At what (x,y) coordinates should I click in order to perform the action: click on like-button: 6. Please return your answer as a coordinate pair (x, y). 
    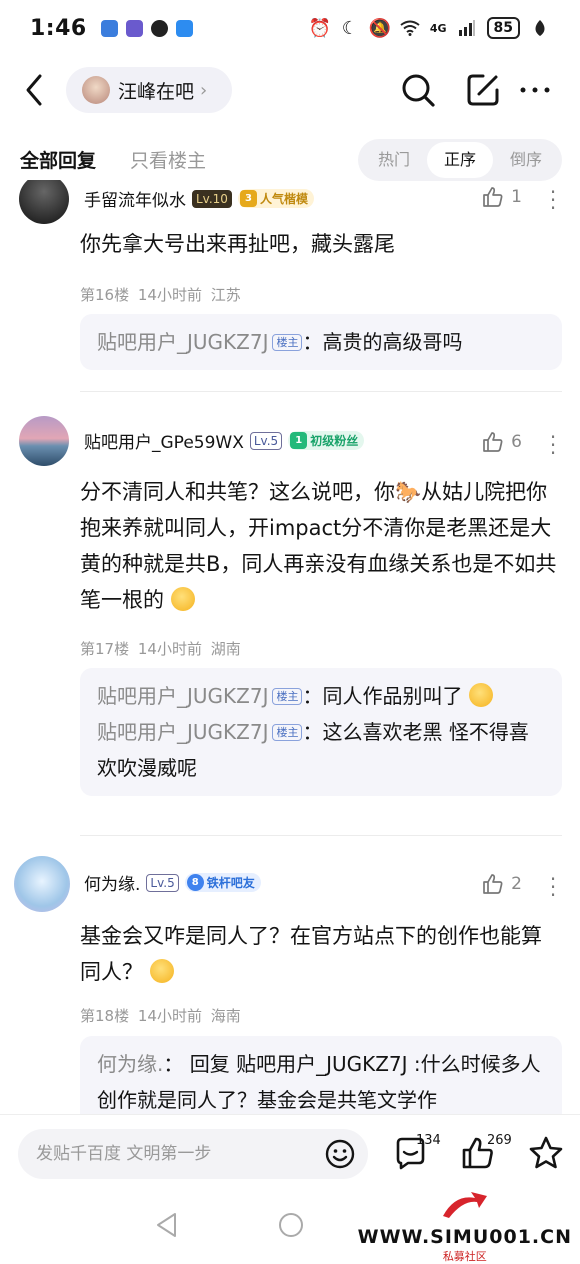
    Looking at the image, I should click on (501, 442).